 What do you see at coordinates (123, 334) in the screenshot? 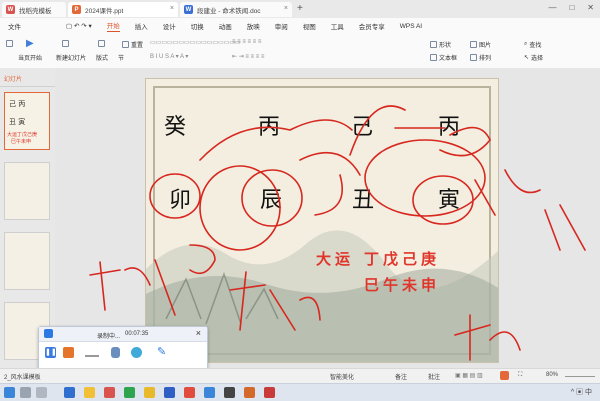
I see `recorder-header: 录制中... 00:07:35 ×` at bounding box center [123, 334].